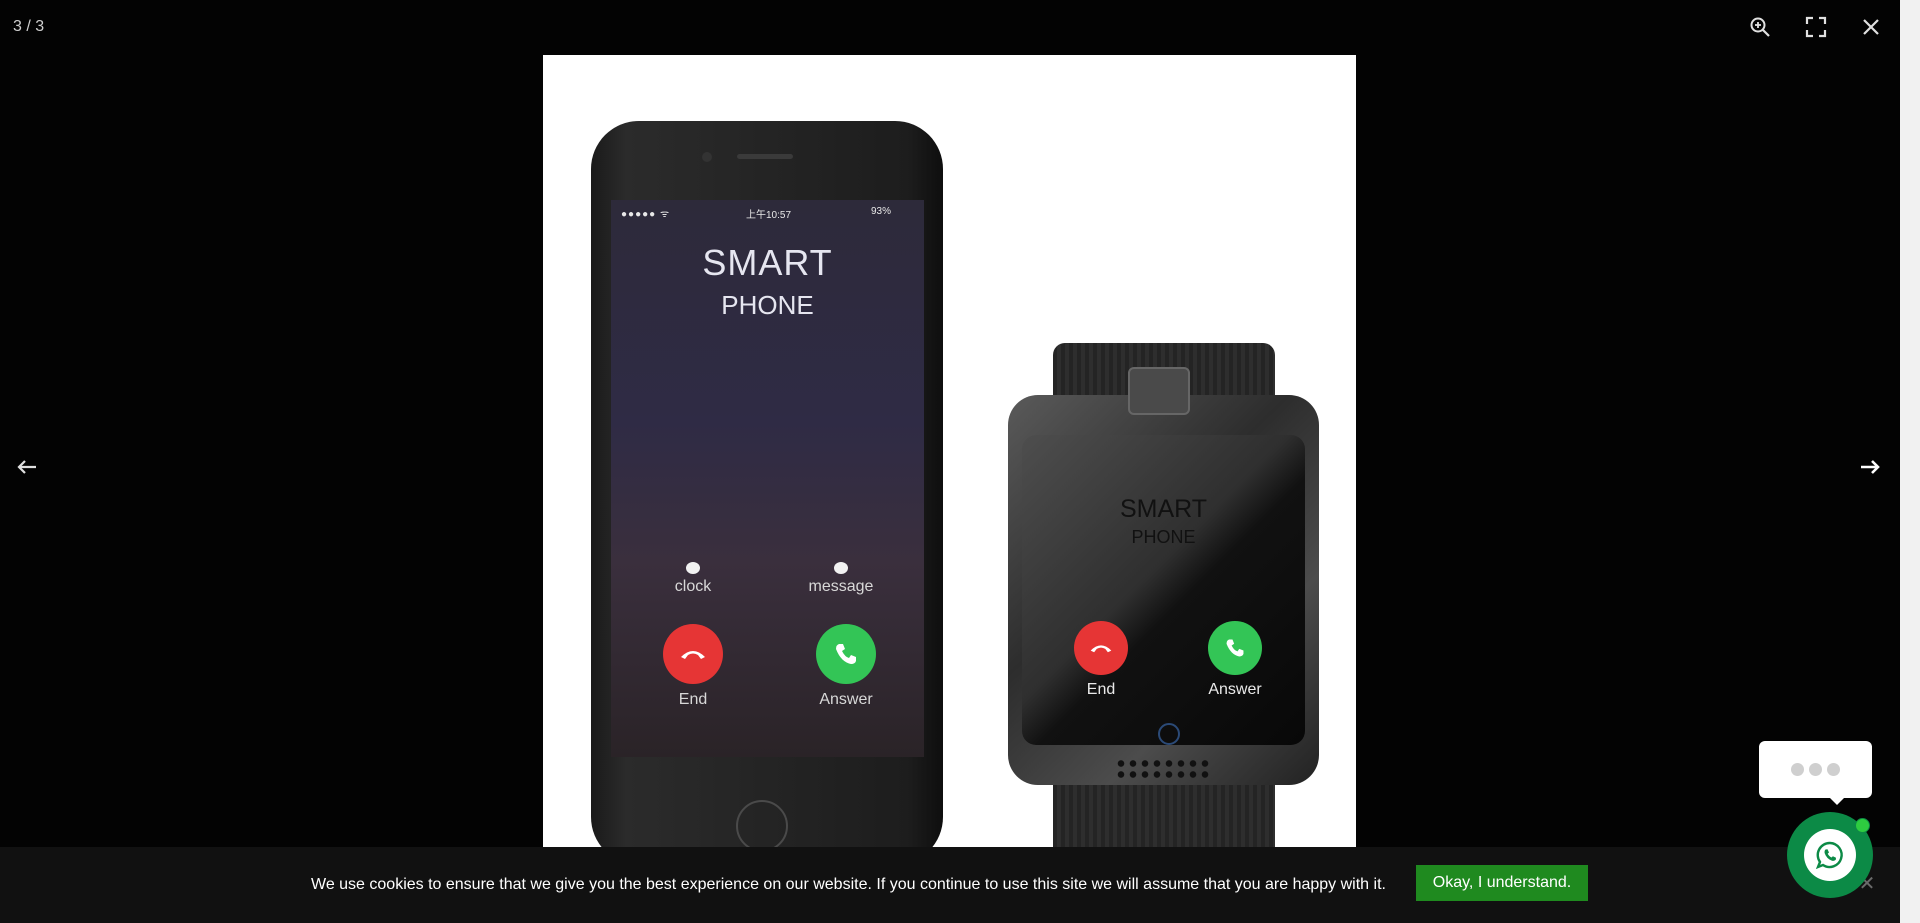 This screenshot has width=1920, height=923. Describe the element at coordinates (1862, 825) in the screenshot. I see `online-status-dot` at that location.